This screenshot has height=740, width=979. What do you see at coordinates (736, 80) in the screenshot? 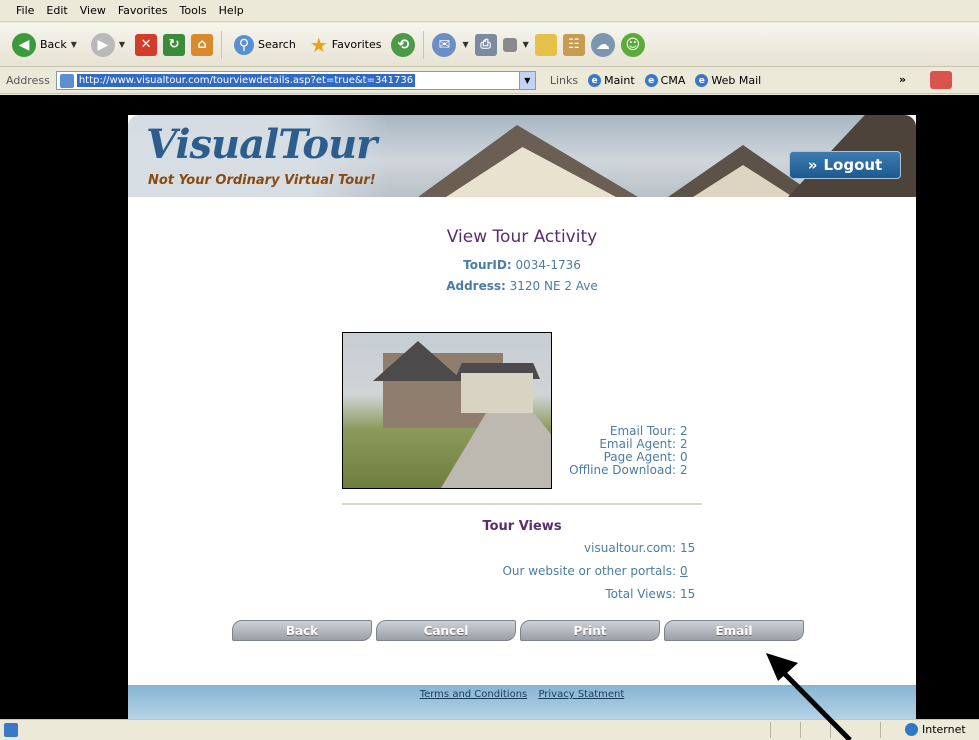
I see `link-label: Web Mail` at bounding box center [736, 80].